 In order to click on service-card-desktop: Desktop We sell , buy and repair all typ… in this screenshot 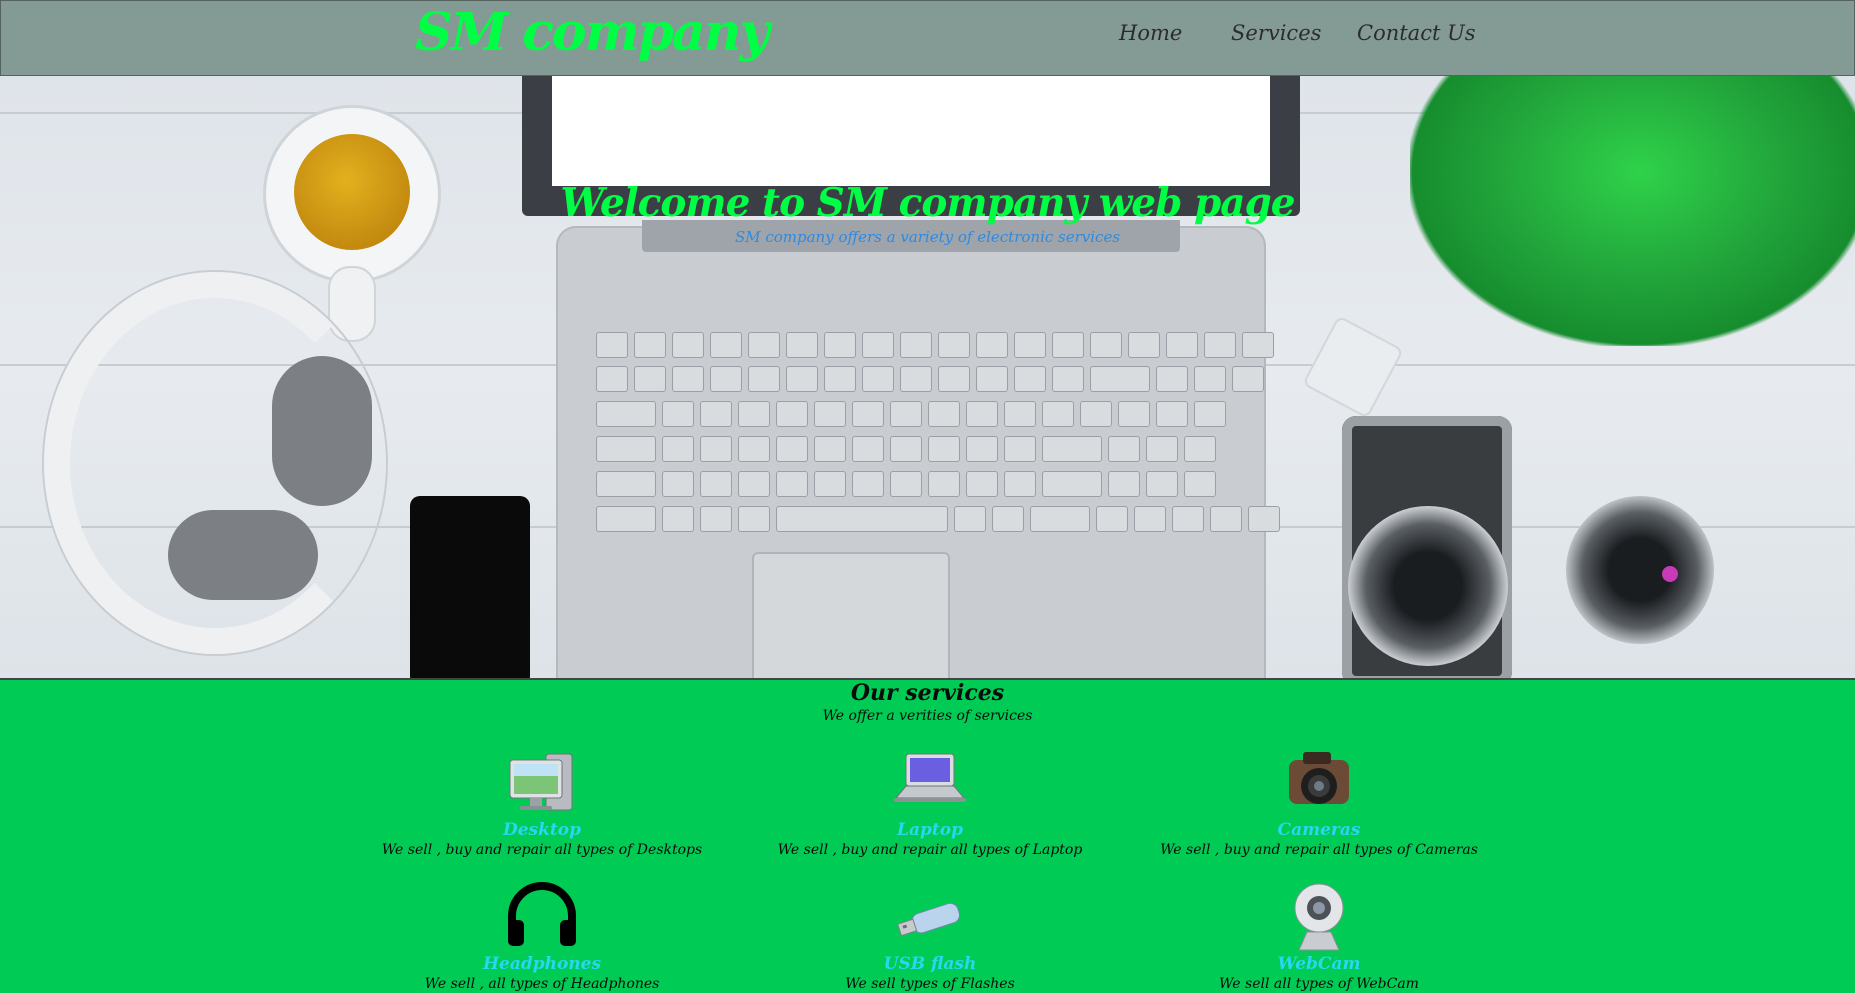, I will do `click(542, 802)`.